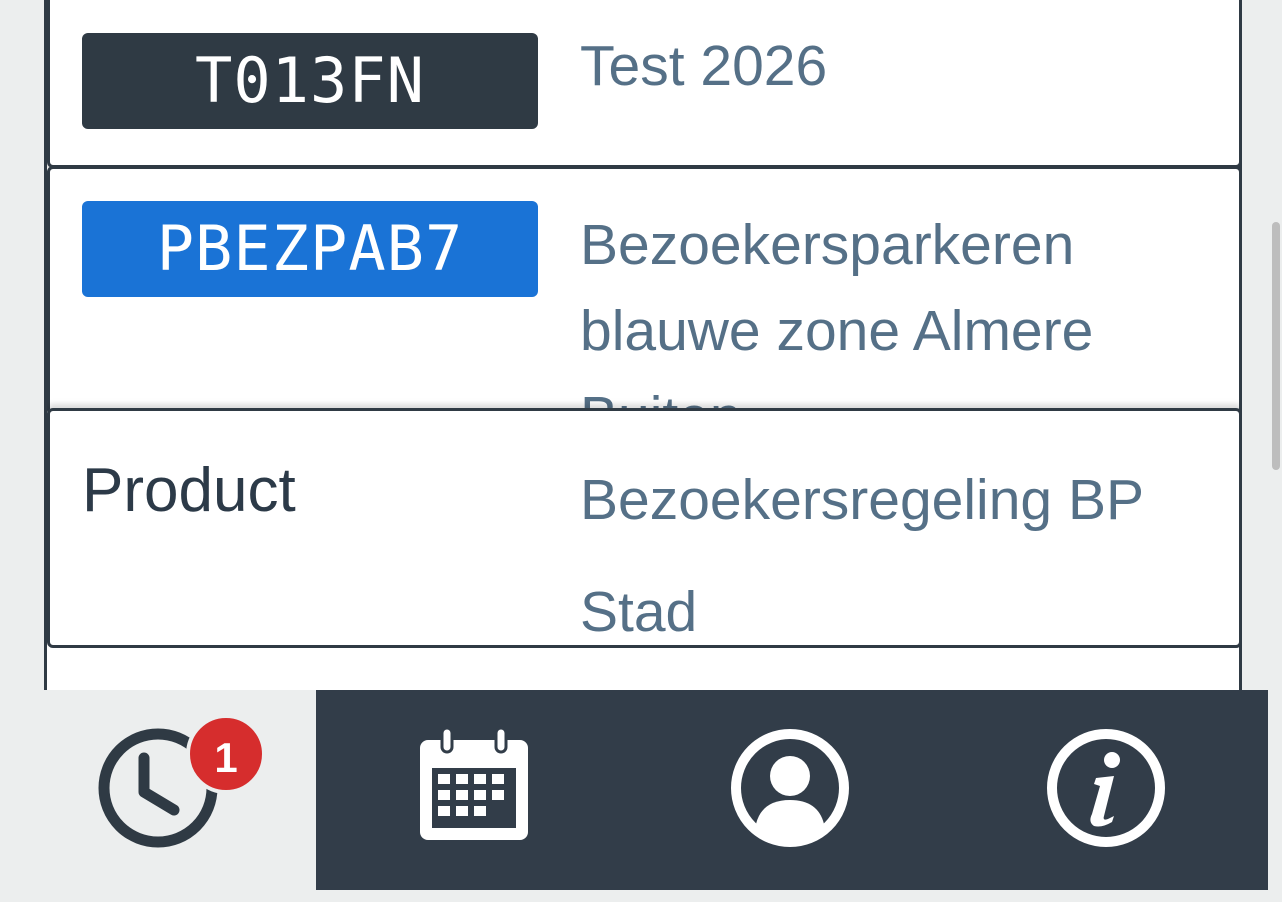  I want to click on calendar-icon, so click(474, 790).